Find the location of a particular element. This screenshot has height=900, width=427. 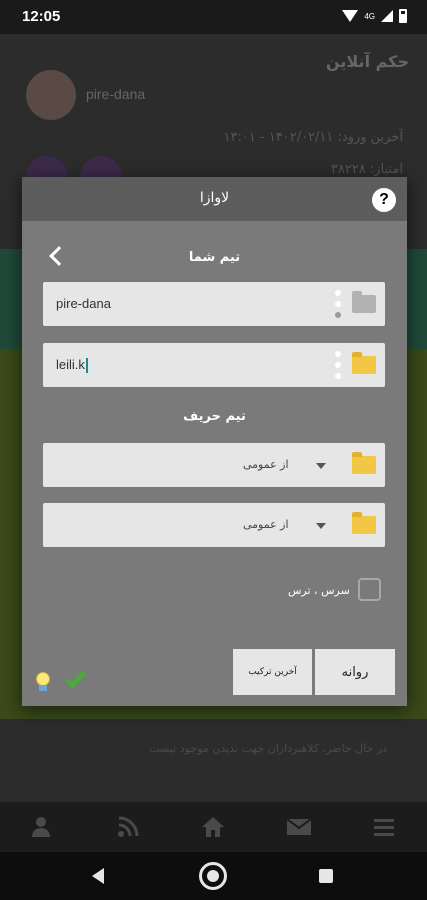

player1-value: pire-dana is located at coordinates (83, 303).